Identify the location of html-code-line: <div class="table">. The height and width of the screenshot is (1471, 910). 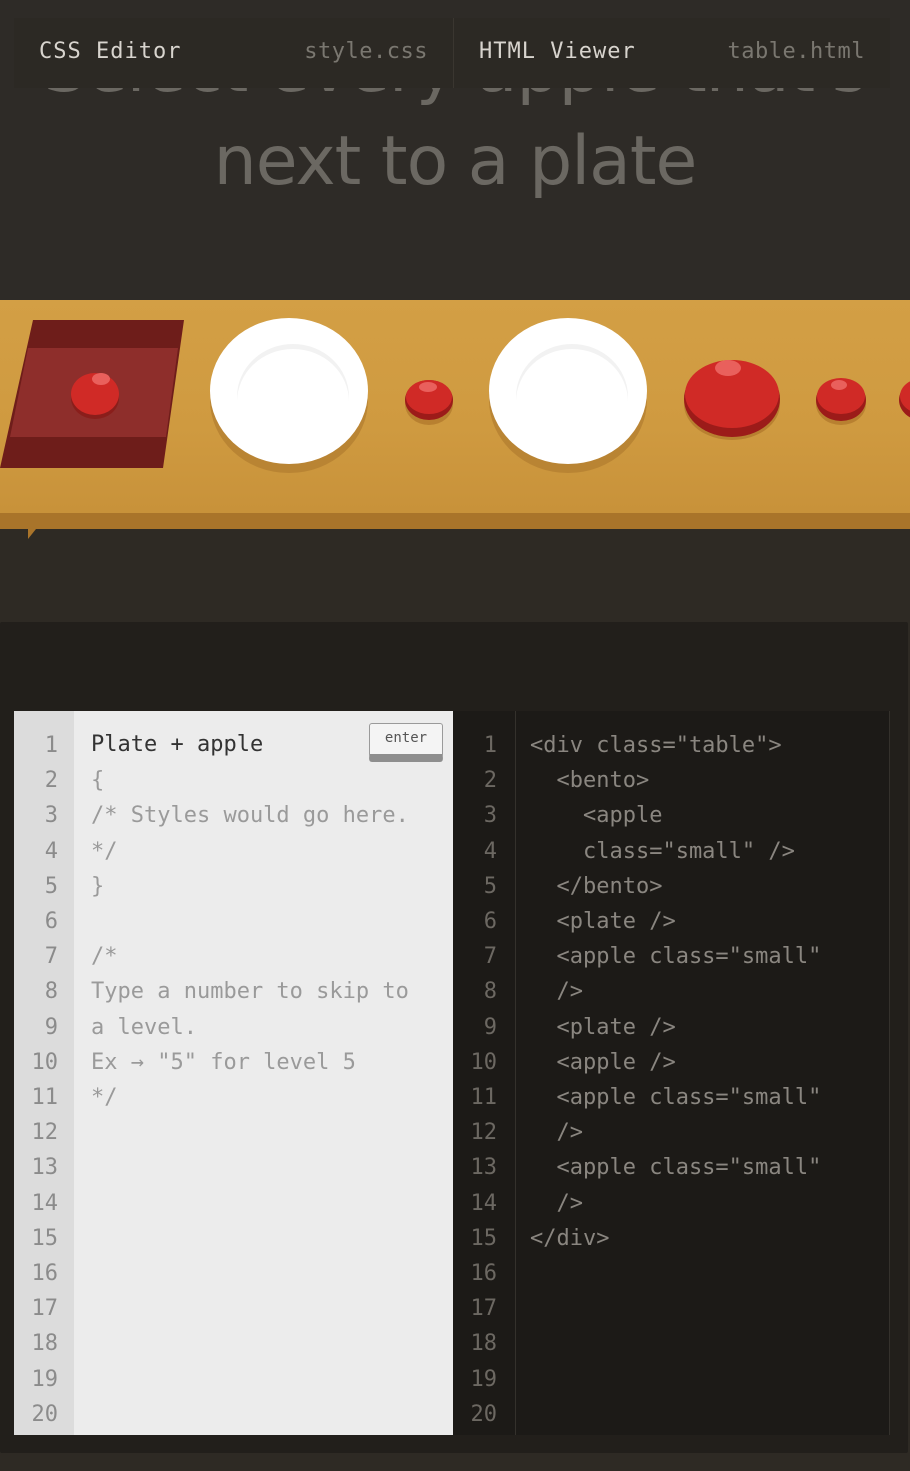
(656, 745).